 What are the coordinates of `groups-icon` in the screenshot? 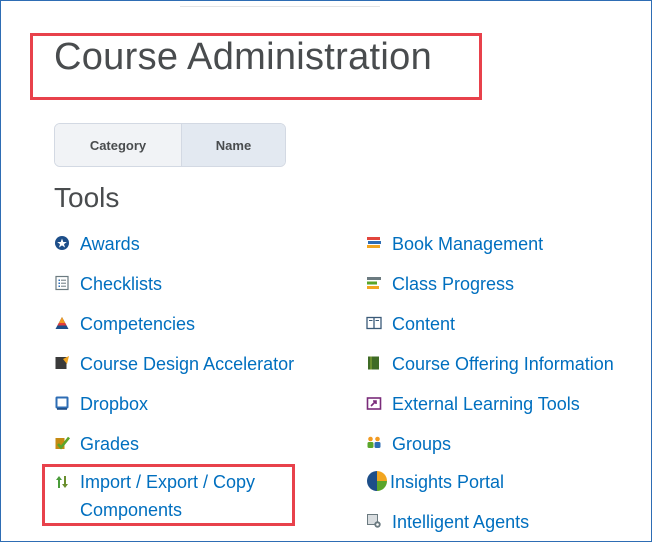 It's located at (374, 443).